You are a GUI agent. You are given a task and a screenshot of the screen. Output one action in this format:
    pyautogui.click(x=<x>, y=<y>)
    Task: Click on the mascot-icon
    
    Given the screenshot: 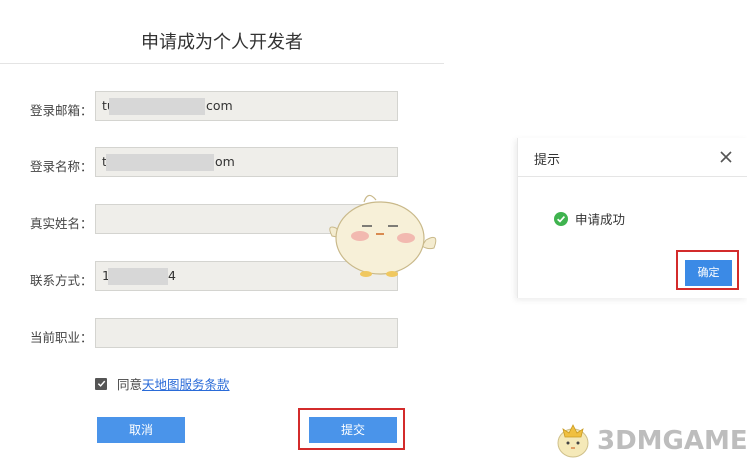 What is the action you would take?
    pyautogui.click(x=383, y=235)
    